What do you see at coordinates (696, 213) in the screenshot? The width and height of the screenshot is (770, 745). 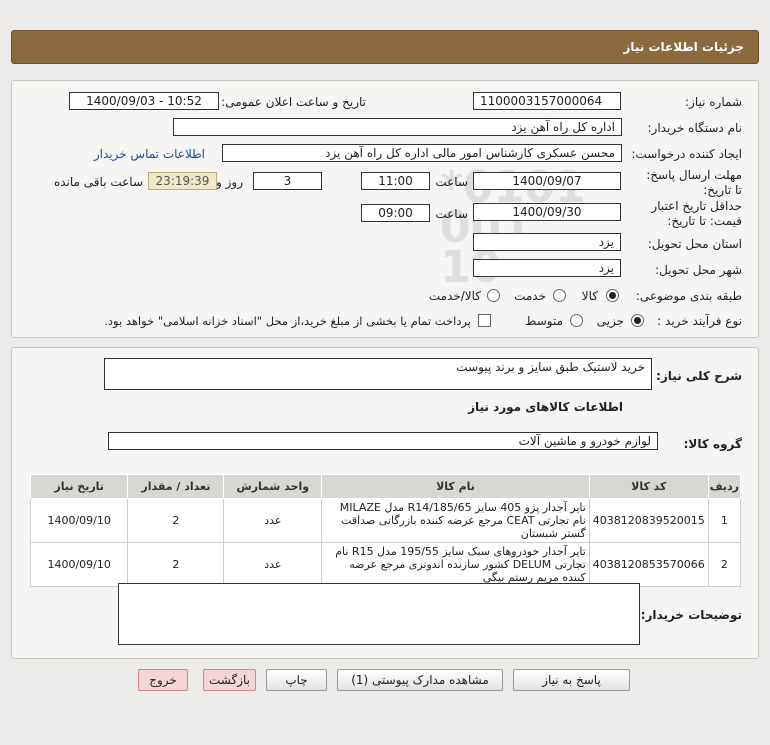 I see `validity-label: حداقل تاریخ اعتبار قیمت: تا تاریخ:` at bounding box center [696, 213].